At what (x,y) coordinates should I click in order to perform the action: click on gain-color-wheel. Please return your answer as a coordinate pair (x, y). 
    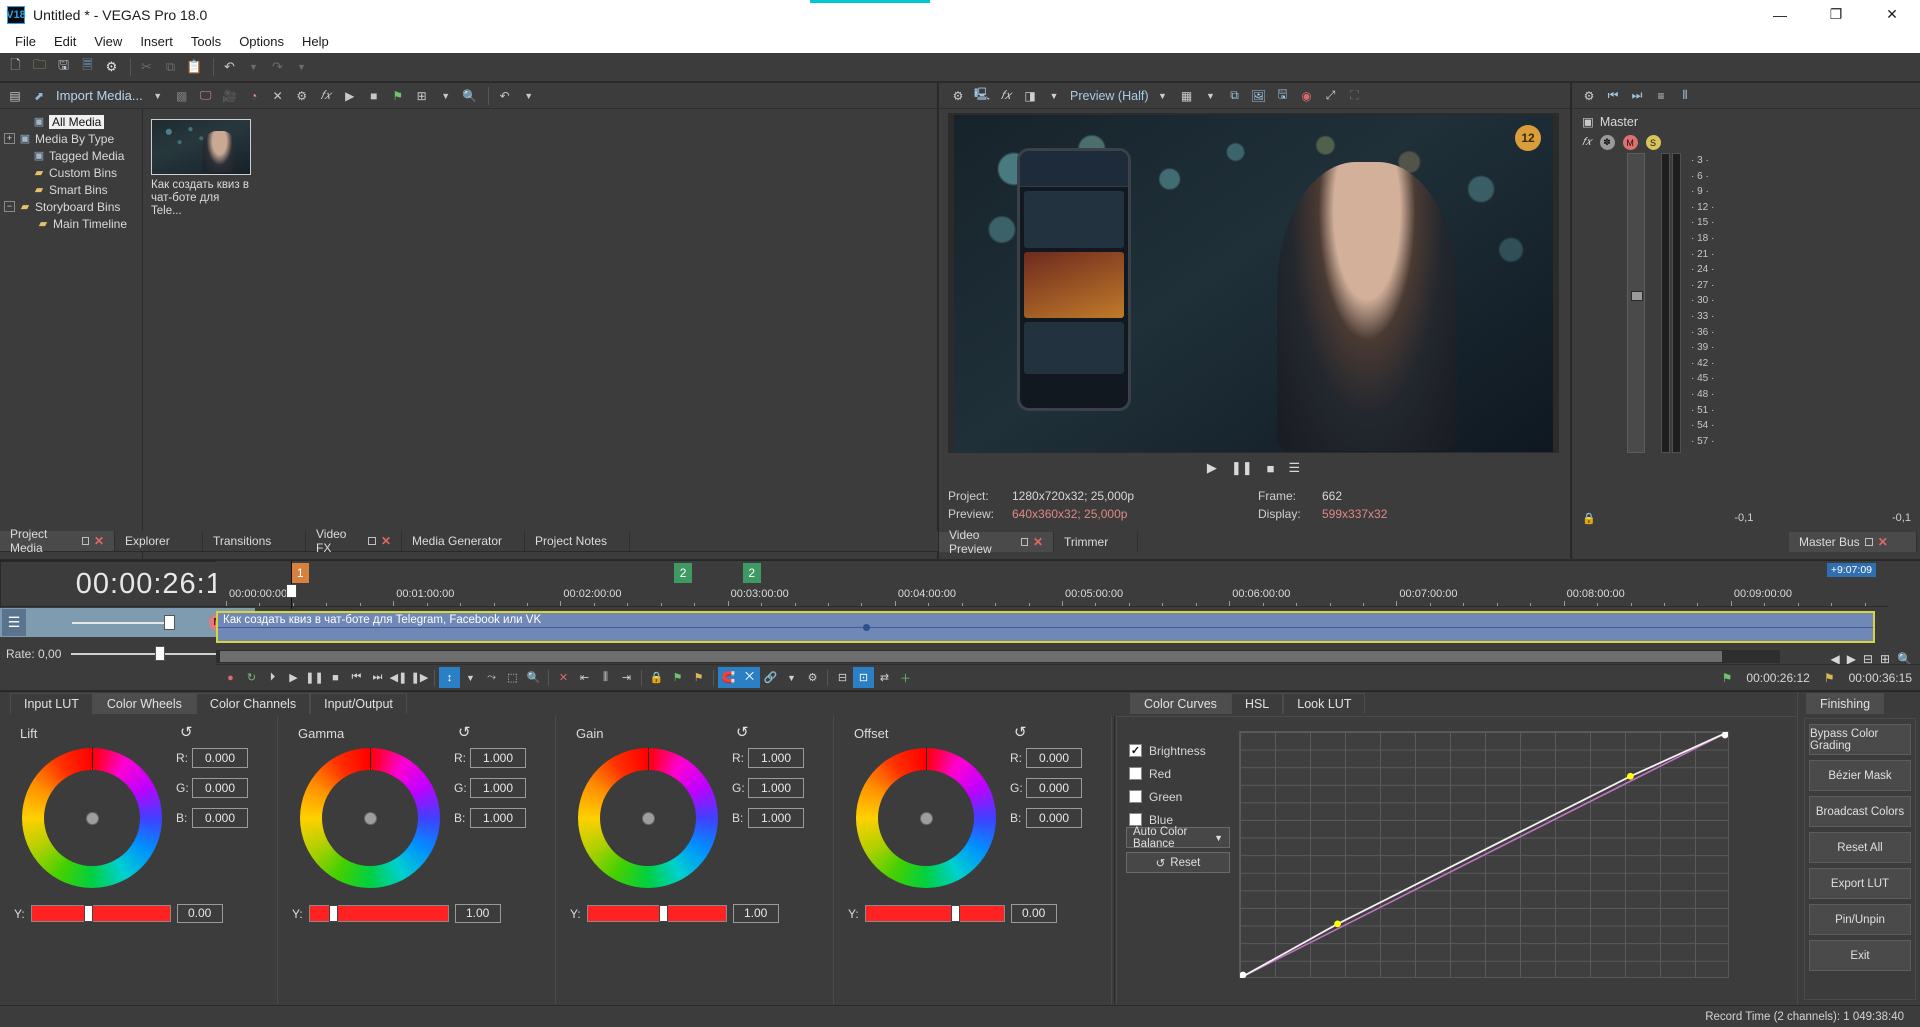
    Looking at the image, I should click on (648, 818).